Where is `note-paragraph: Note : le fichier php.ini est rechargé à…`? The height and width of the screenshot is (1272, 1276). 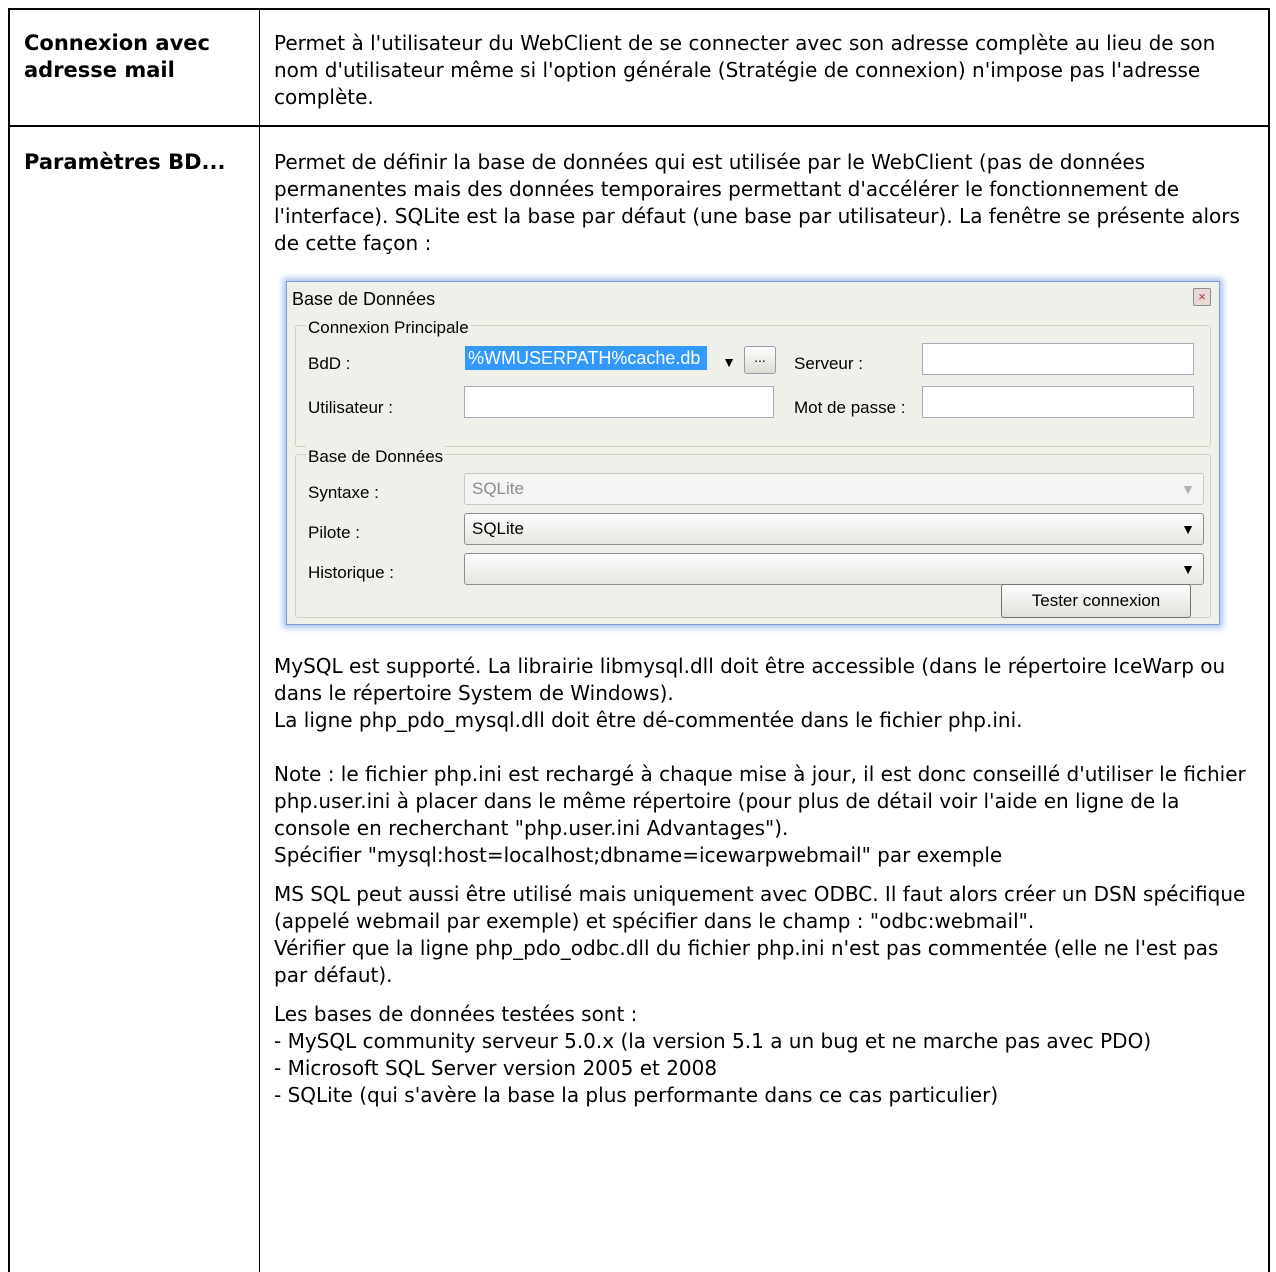
note-paragraph: Note : le fichier php.ini est rechargé à… is located at coordinates (760, 814).